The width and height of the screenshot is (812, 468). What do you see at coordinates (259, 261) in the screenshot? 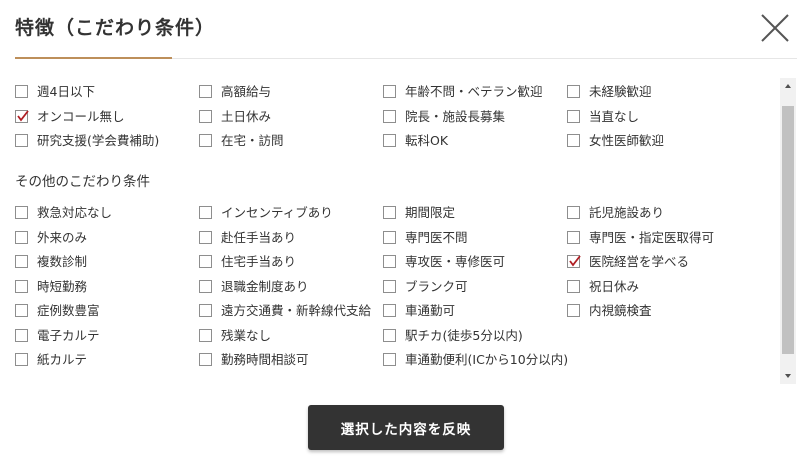
I see `checkbox-label: 住宅手当あり` at bounding box center [259, 261].